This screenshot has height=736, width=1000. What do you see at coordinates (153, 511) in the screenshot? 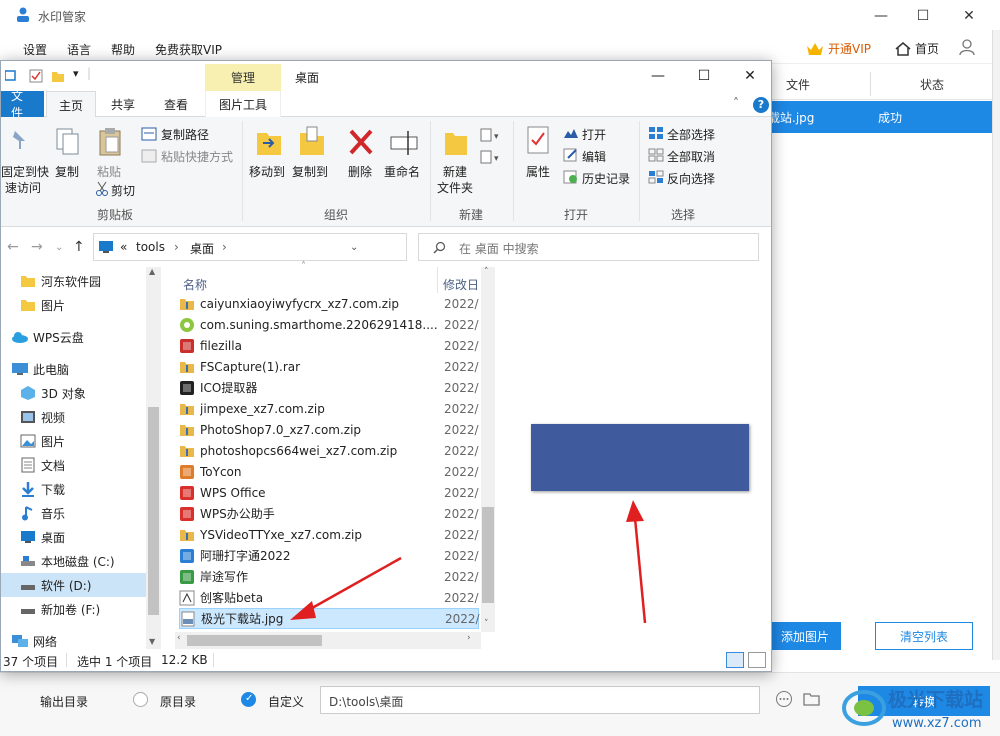
I see `nav-scroll-thumb` at bounding box center [153, 511].